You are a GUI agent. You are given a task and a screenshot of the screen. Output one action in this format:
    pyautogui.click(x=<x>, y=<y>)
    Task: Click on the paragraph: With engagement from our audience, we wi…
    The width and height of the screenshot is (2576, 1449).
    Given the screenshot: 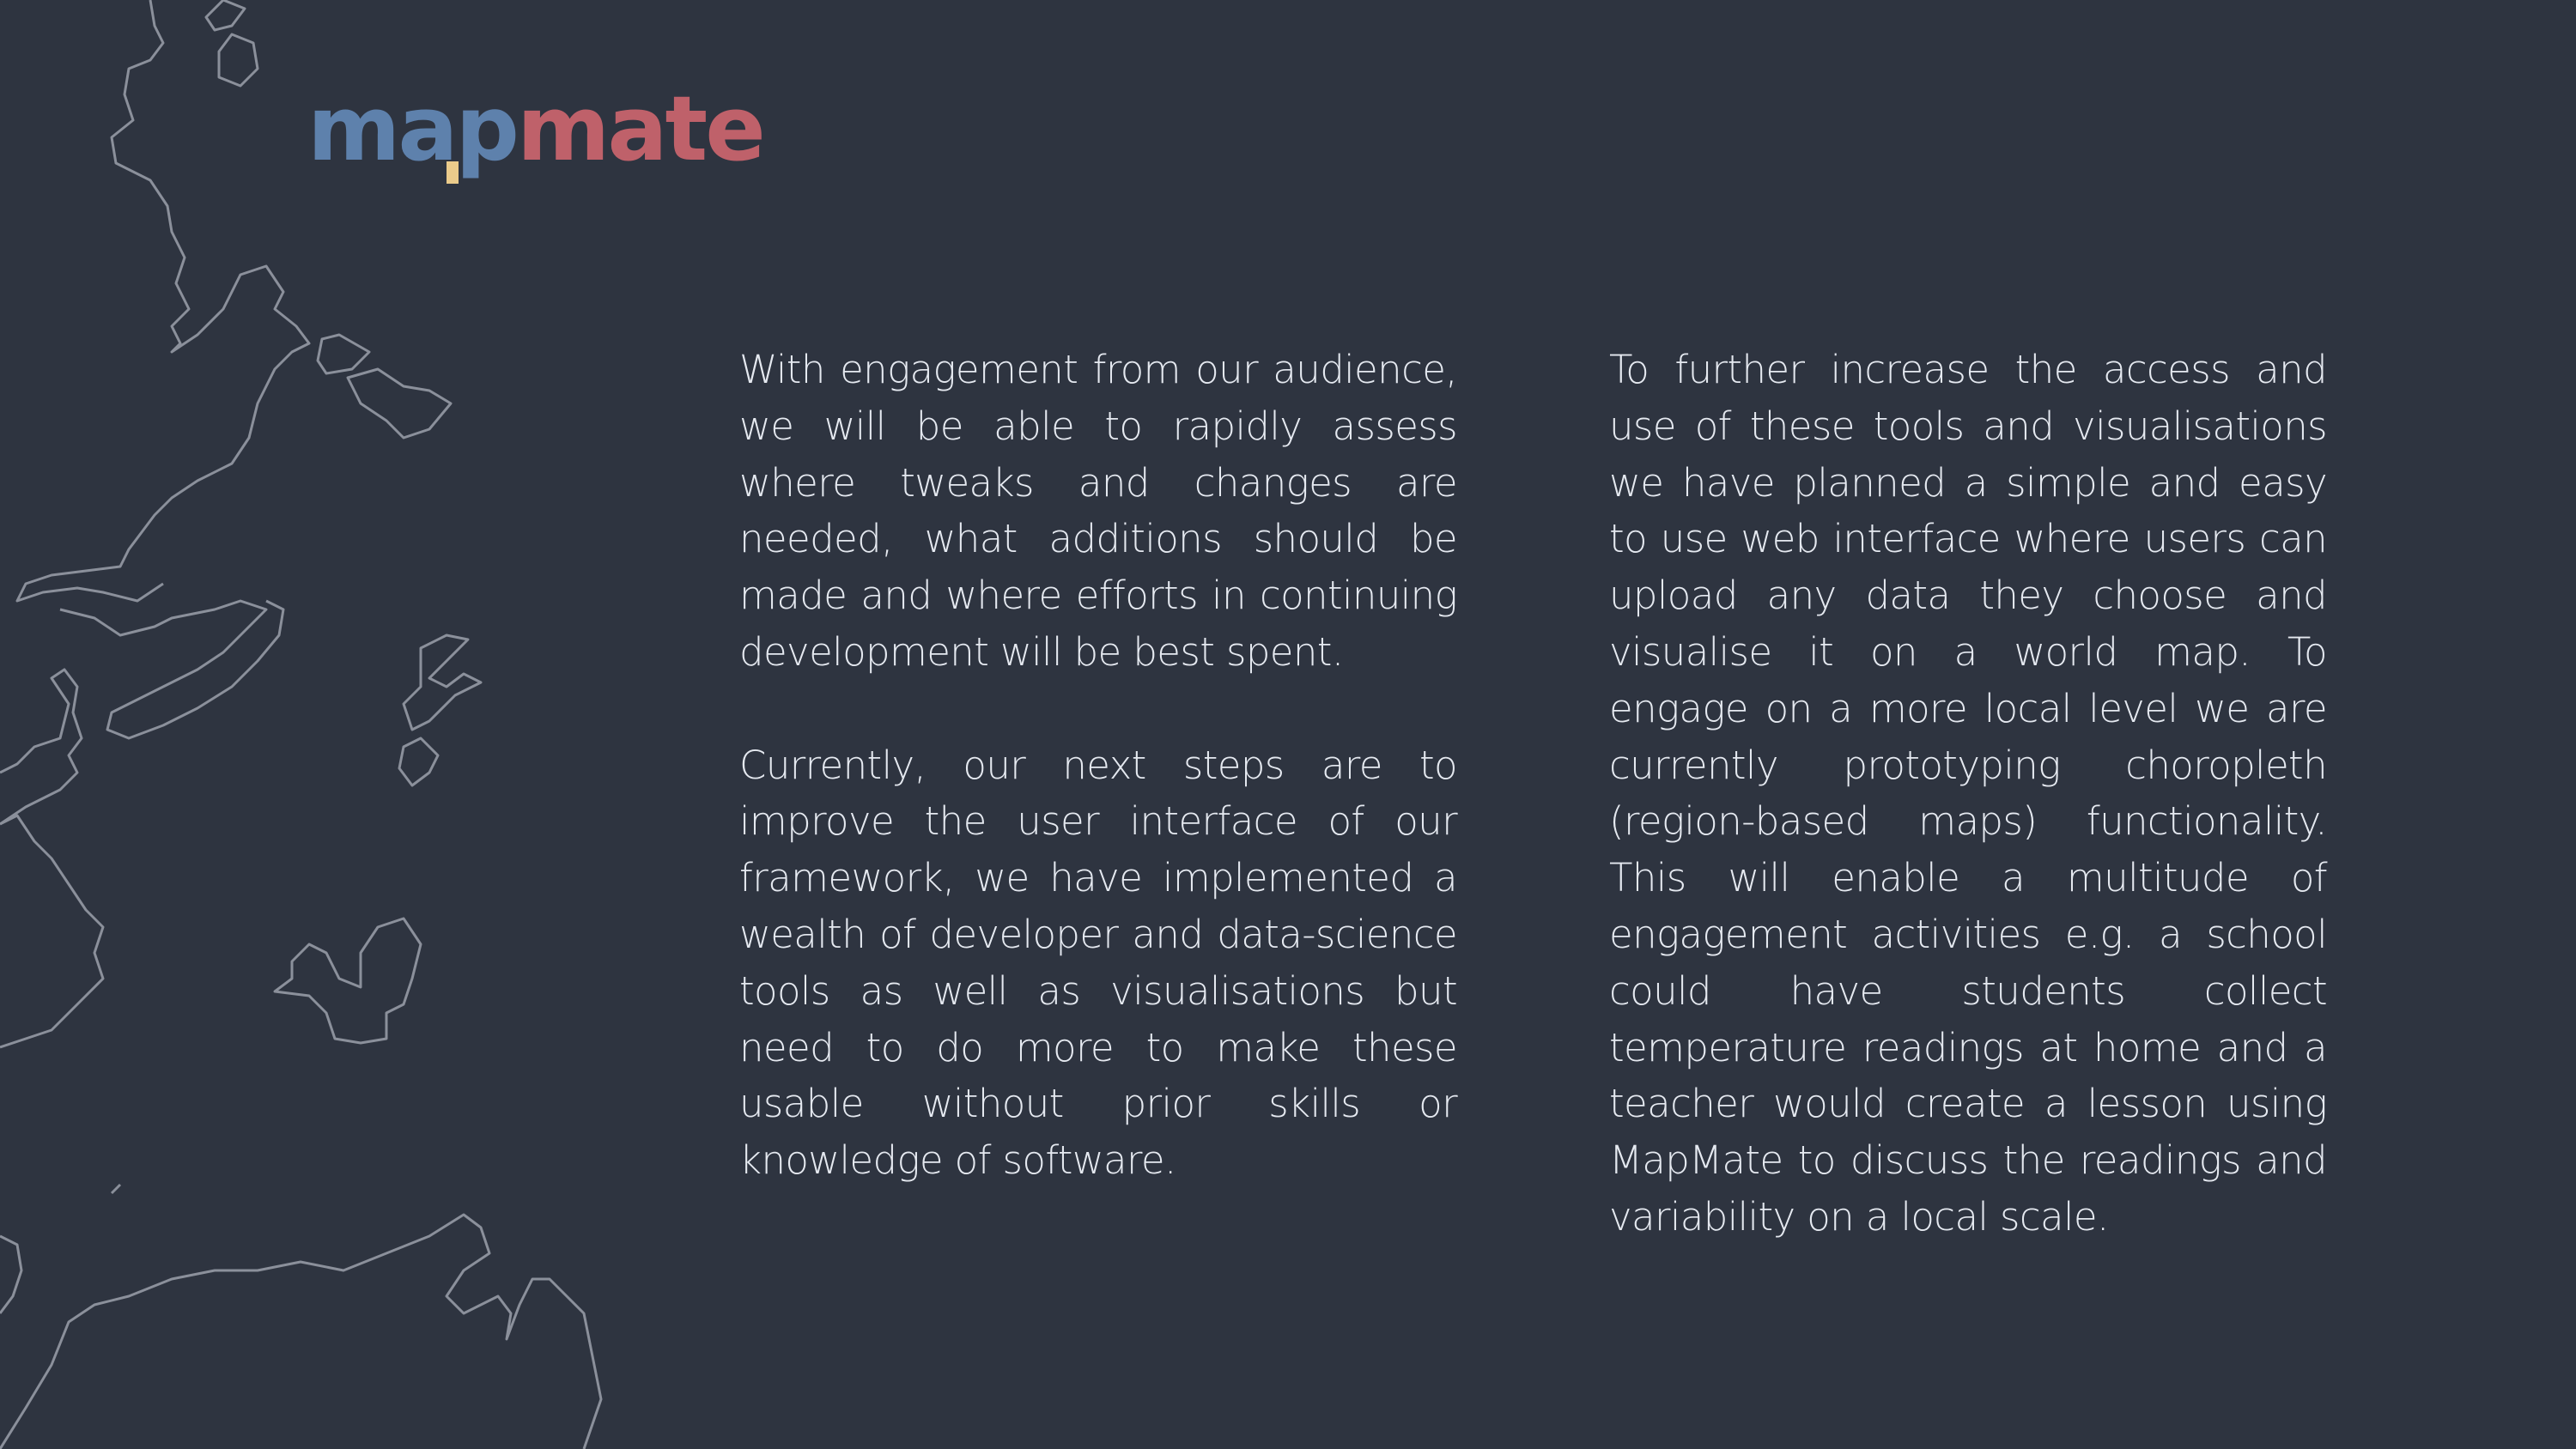 What is the action you would take?
    pyautogui.click(x=1098, y=511)
    